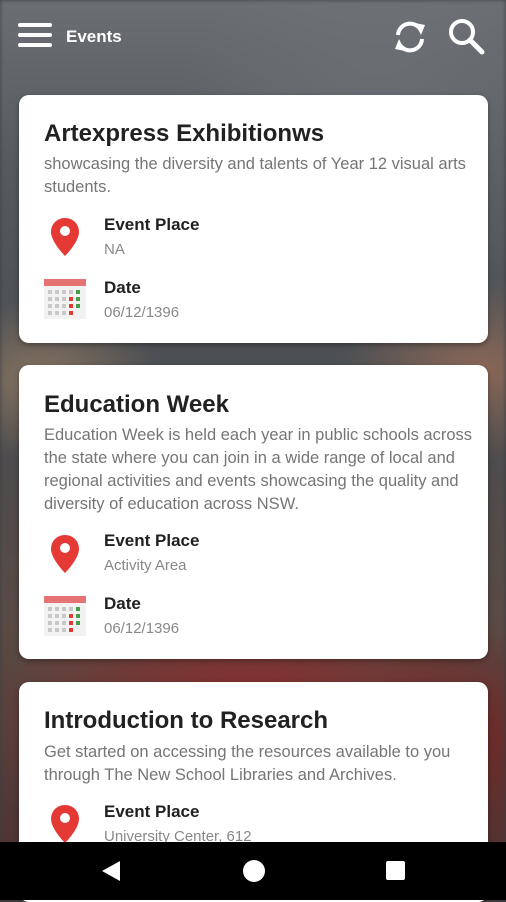 The width and height of the screenshot is (506, 902). I want to click on event-title: Education Week, so click(136, 404).